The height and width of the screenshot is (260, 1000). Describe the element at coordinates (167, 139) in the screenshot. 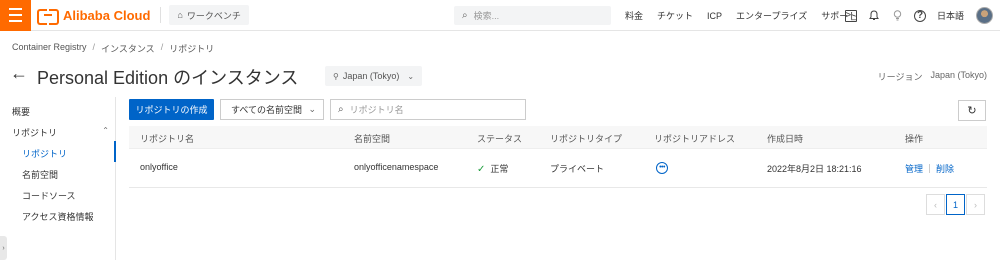

I see `column-header-name: リポジトリ名` at that location.